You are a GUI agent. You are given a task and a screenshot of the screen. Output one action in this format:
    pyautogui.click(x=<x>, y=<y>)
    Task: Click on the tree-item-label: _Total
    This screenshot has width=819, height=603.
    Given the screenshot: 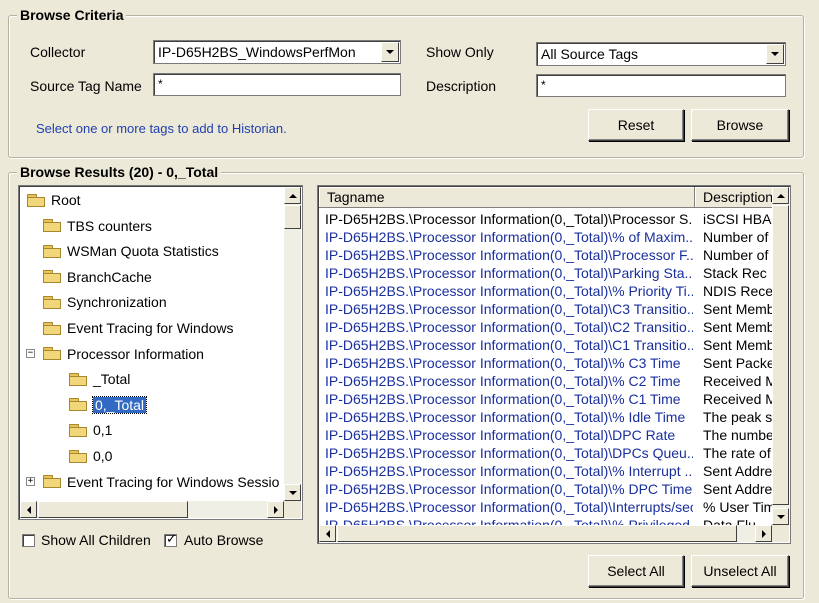 What is the action you would take?
    pyautogui.click(x=112, y=379)
    